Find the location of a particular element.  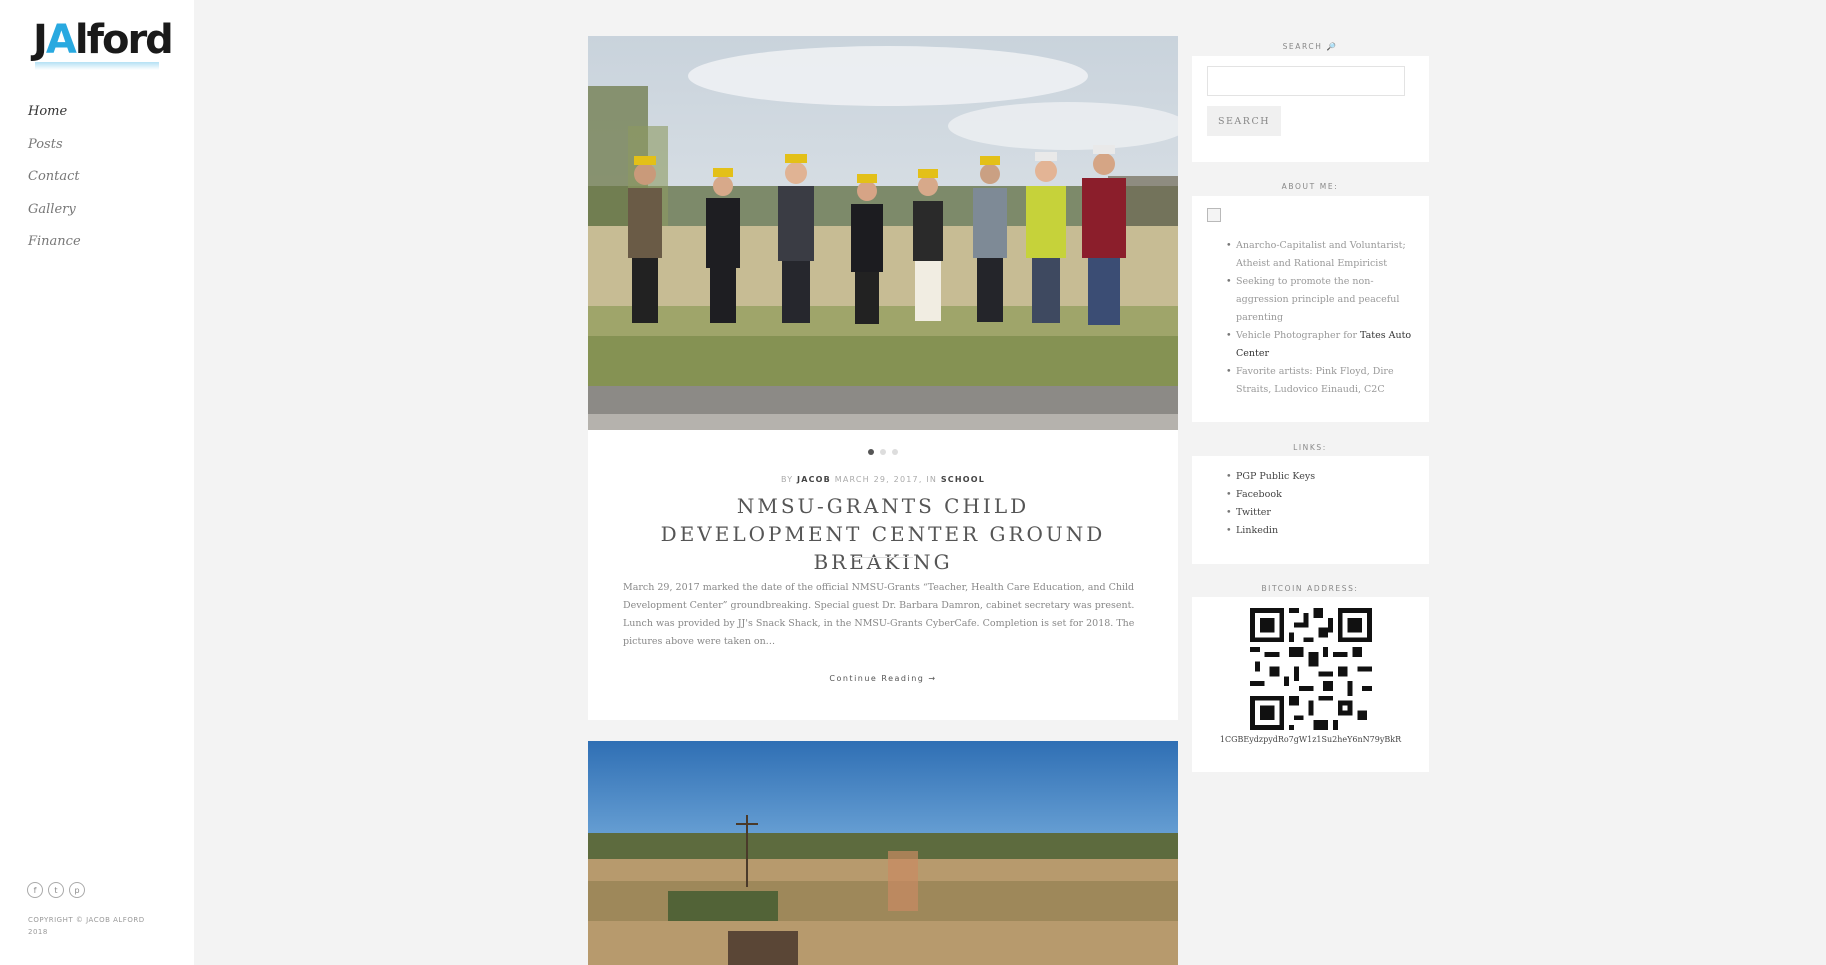

post-category-link: School is located at coordinates (963, 479).